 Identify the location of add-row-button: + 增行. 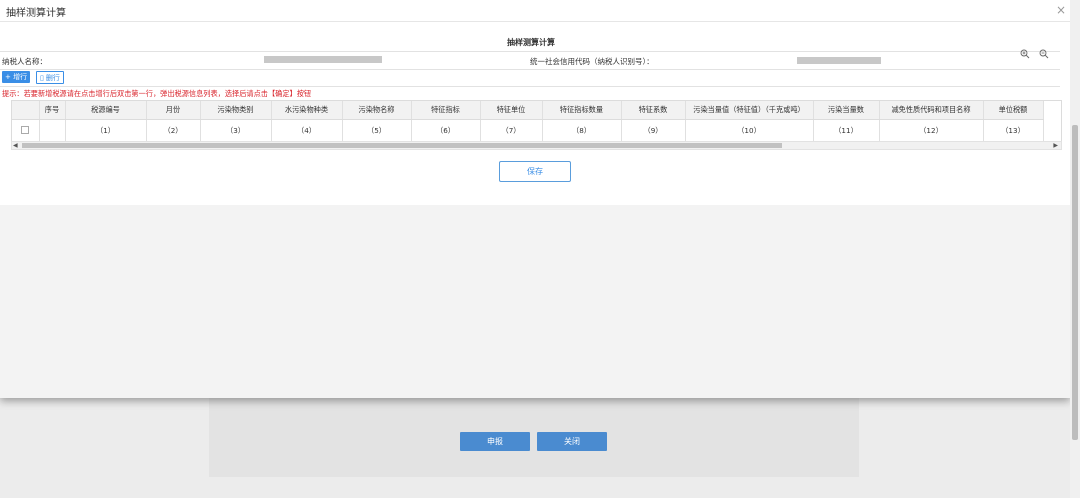
(16, 77).